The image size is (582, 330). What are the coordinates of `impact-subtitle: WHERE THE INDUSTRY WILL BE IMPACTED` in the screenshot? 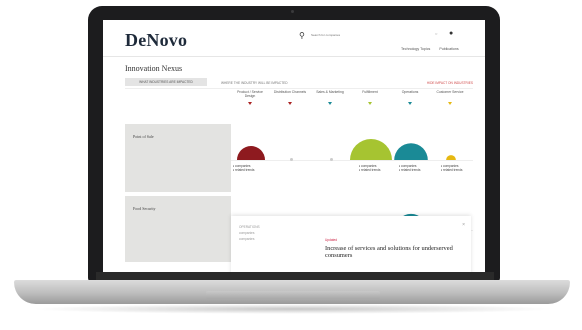 It's located at (254, 83).